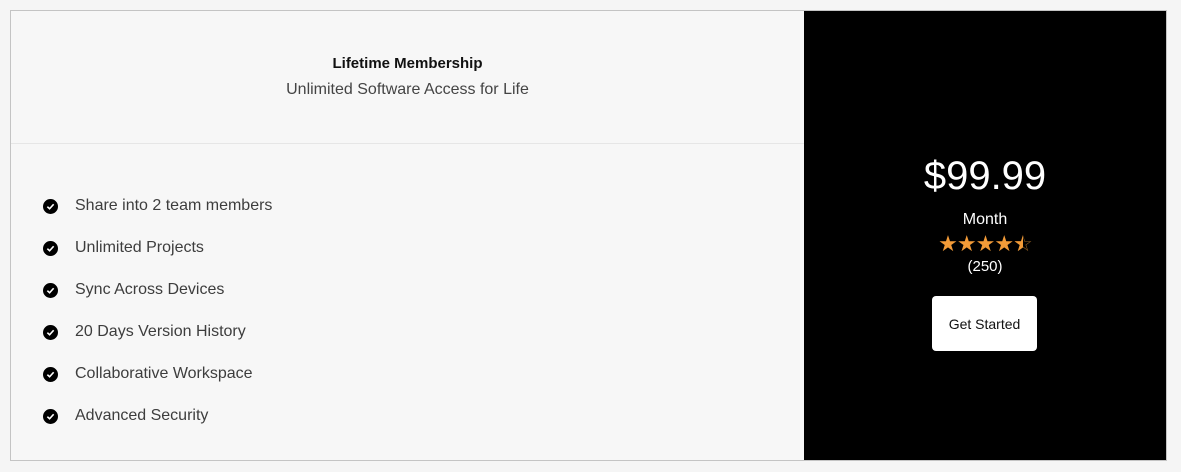 The width and height of the screenshot is (1181, 472). I want to click on feature-item: Unlimited Projects, so click(157, 248).